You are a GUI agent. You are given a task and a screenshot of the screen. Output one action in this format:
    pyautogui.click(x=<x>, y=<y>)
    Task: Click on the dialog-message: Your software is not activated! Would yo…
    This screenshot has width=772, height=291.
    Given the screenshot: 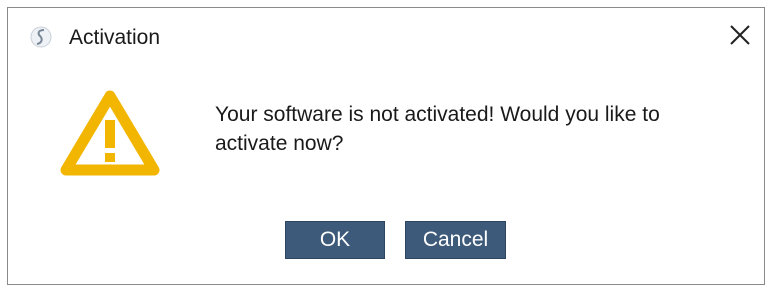 What is the action you would take?
    pyautogui.click(x=437, y=129)
    